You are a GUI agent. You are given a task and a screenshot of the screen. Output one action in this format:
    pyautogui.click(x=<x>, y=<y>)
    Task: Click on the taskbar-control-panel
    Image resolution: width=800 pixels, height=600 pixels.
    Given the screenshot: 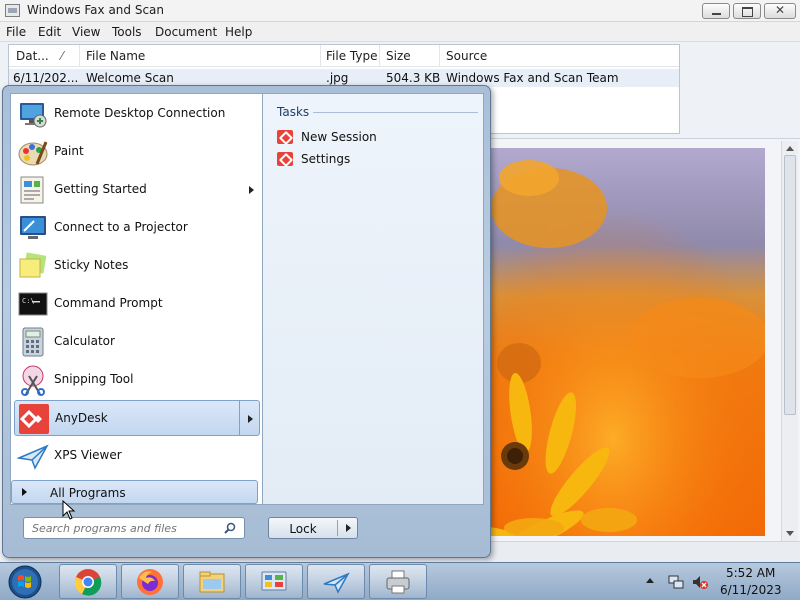 What is the action you would take?
    pyautogui.click(x=274, y=581)
    